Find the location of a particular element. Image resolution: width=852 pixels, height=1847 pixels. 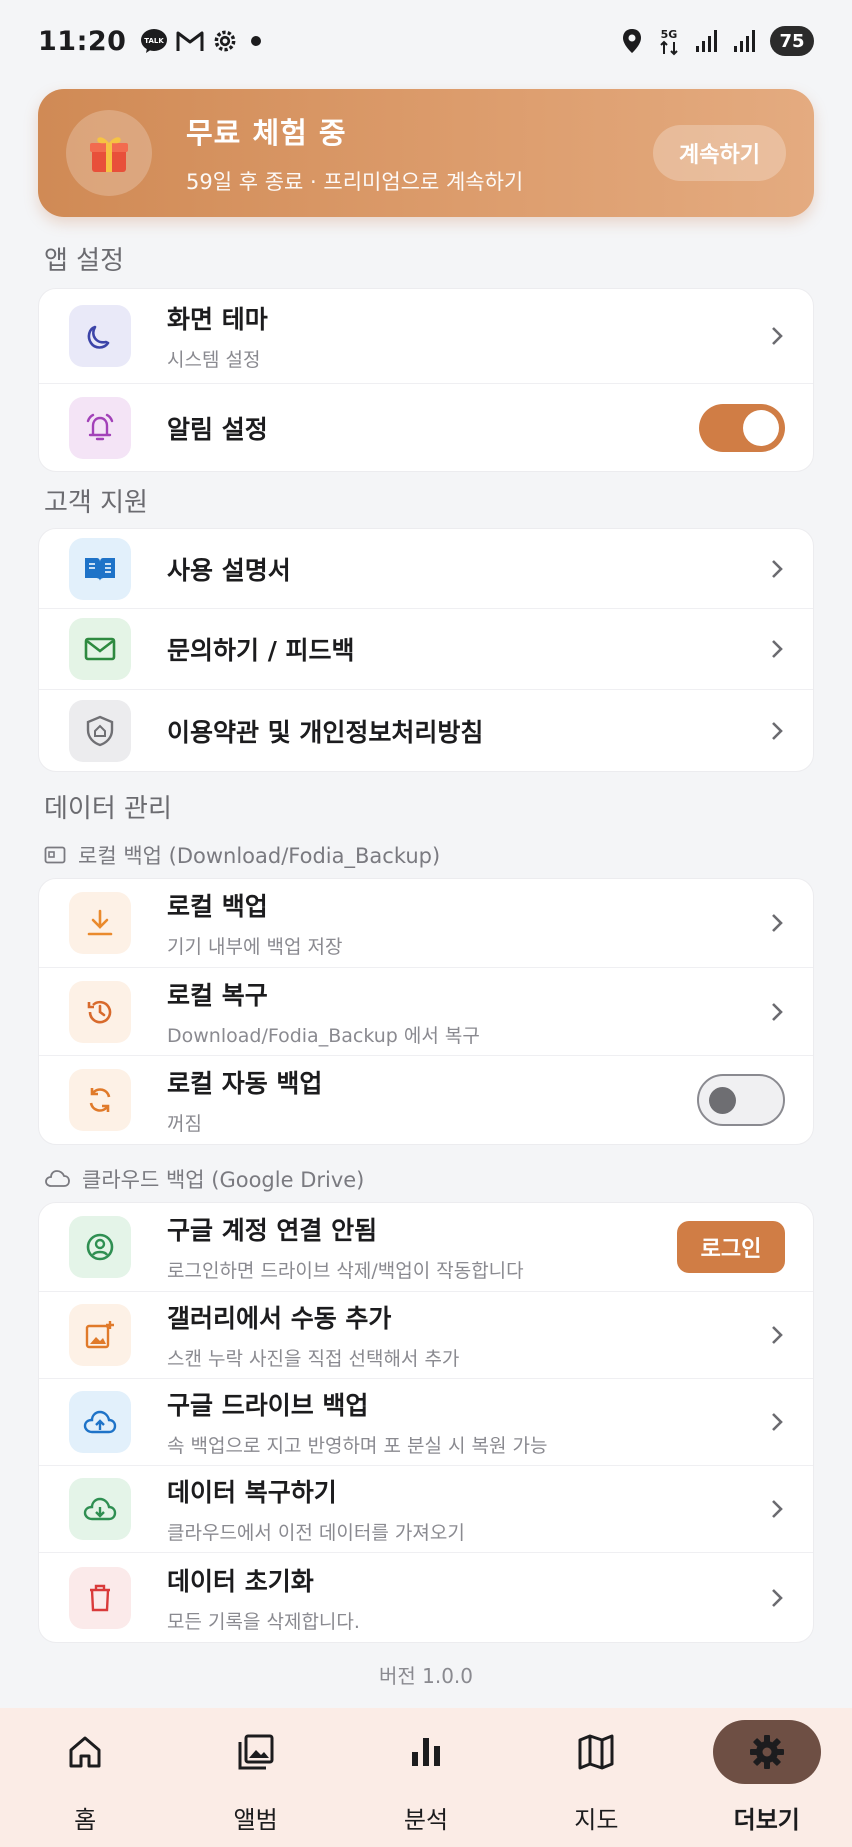

nav-album: 앨범 is located at coordinates (256, 1777).